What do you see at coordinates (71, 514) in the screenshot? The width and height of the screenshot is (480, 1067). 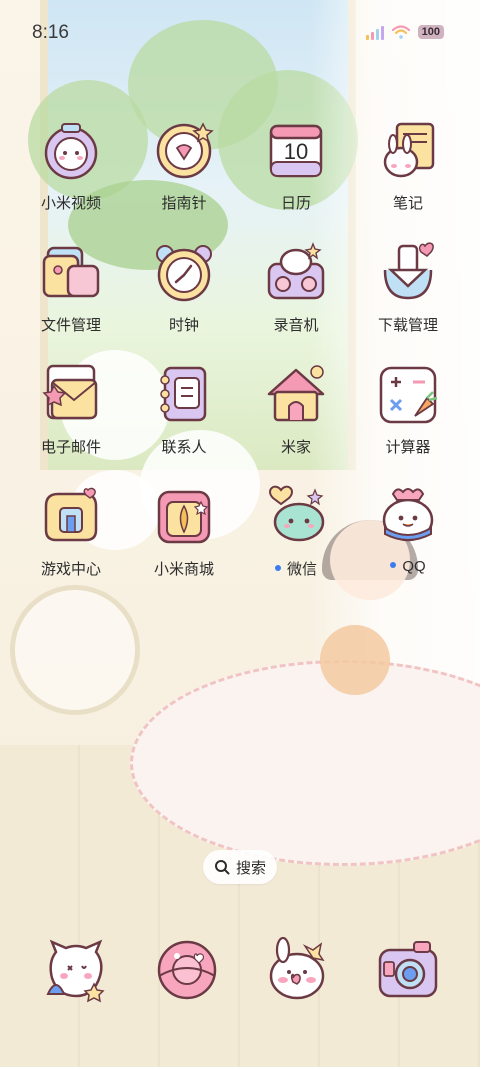 I see `game-center-icon` at bounding box center [71, 514].